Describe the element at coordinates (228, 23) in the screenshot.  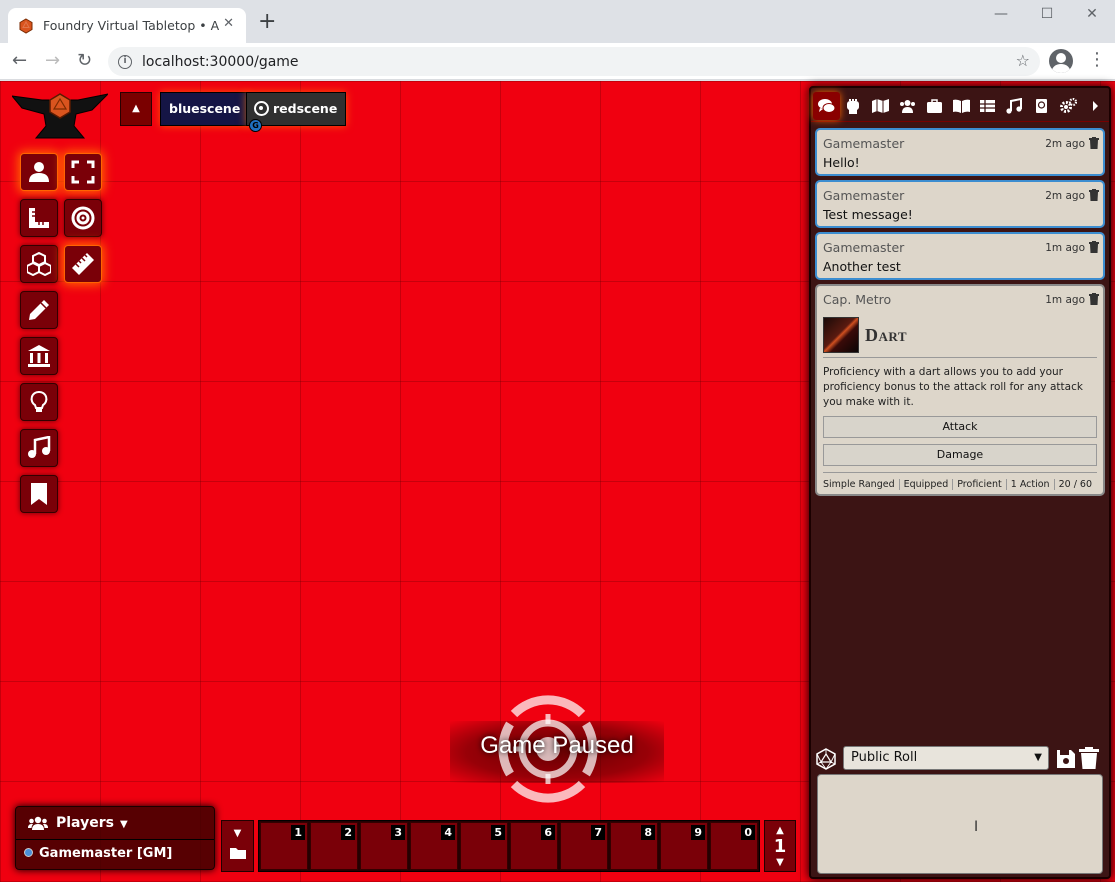
I see `tab-close-icon: ✕` at that location.